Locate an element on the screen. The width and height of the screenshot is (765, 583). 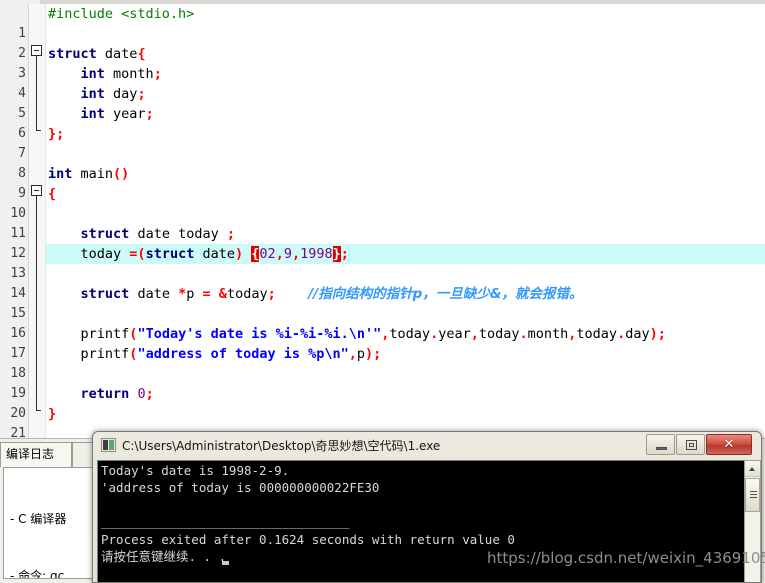
code-text: int main() is located at coordinates (89, 174).